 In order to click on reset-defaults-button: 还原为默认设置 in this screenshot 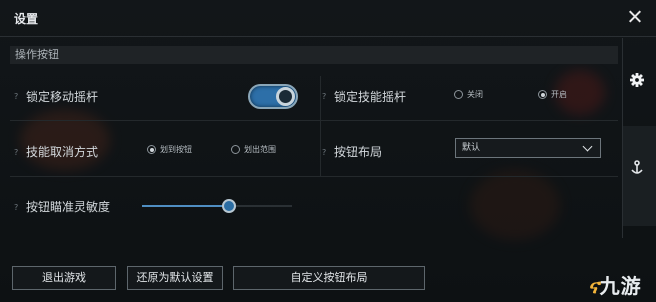, I will do `click(175, 278)`.